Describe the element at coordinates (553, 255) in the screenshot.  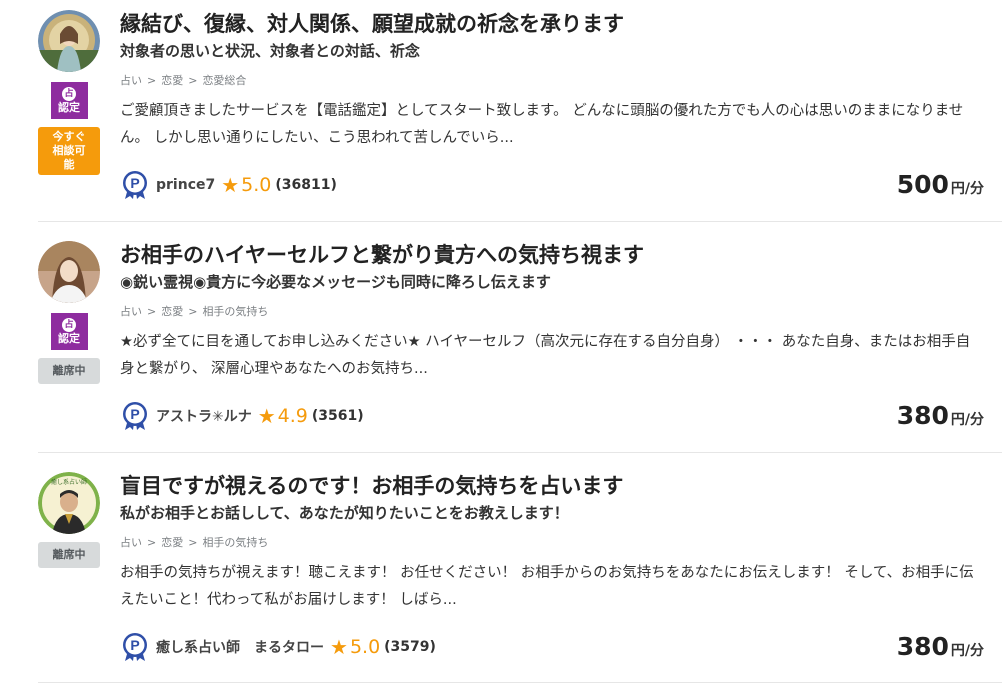
I see `listing-title: お相手のハイヤーセルフと繋がり貴方への気持ち視ます` at that location.